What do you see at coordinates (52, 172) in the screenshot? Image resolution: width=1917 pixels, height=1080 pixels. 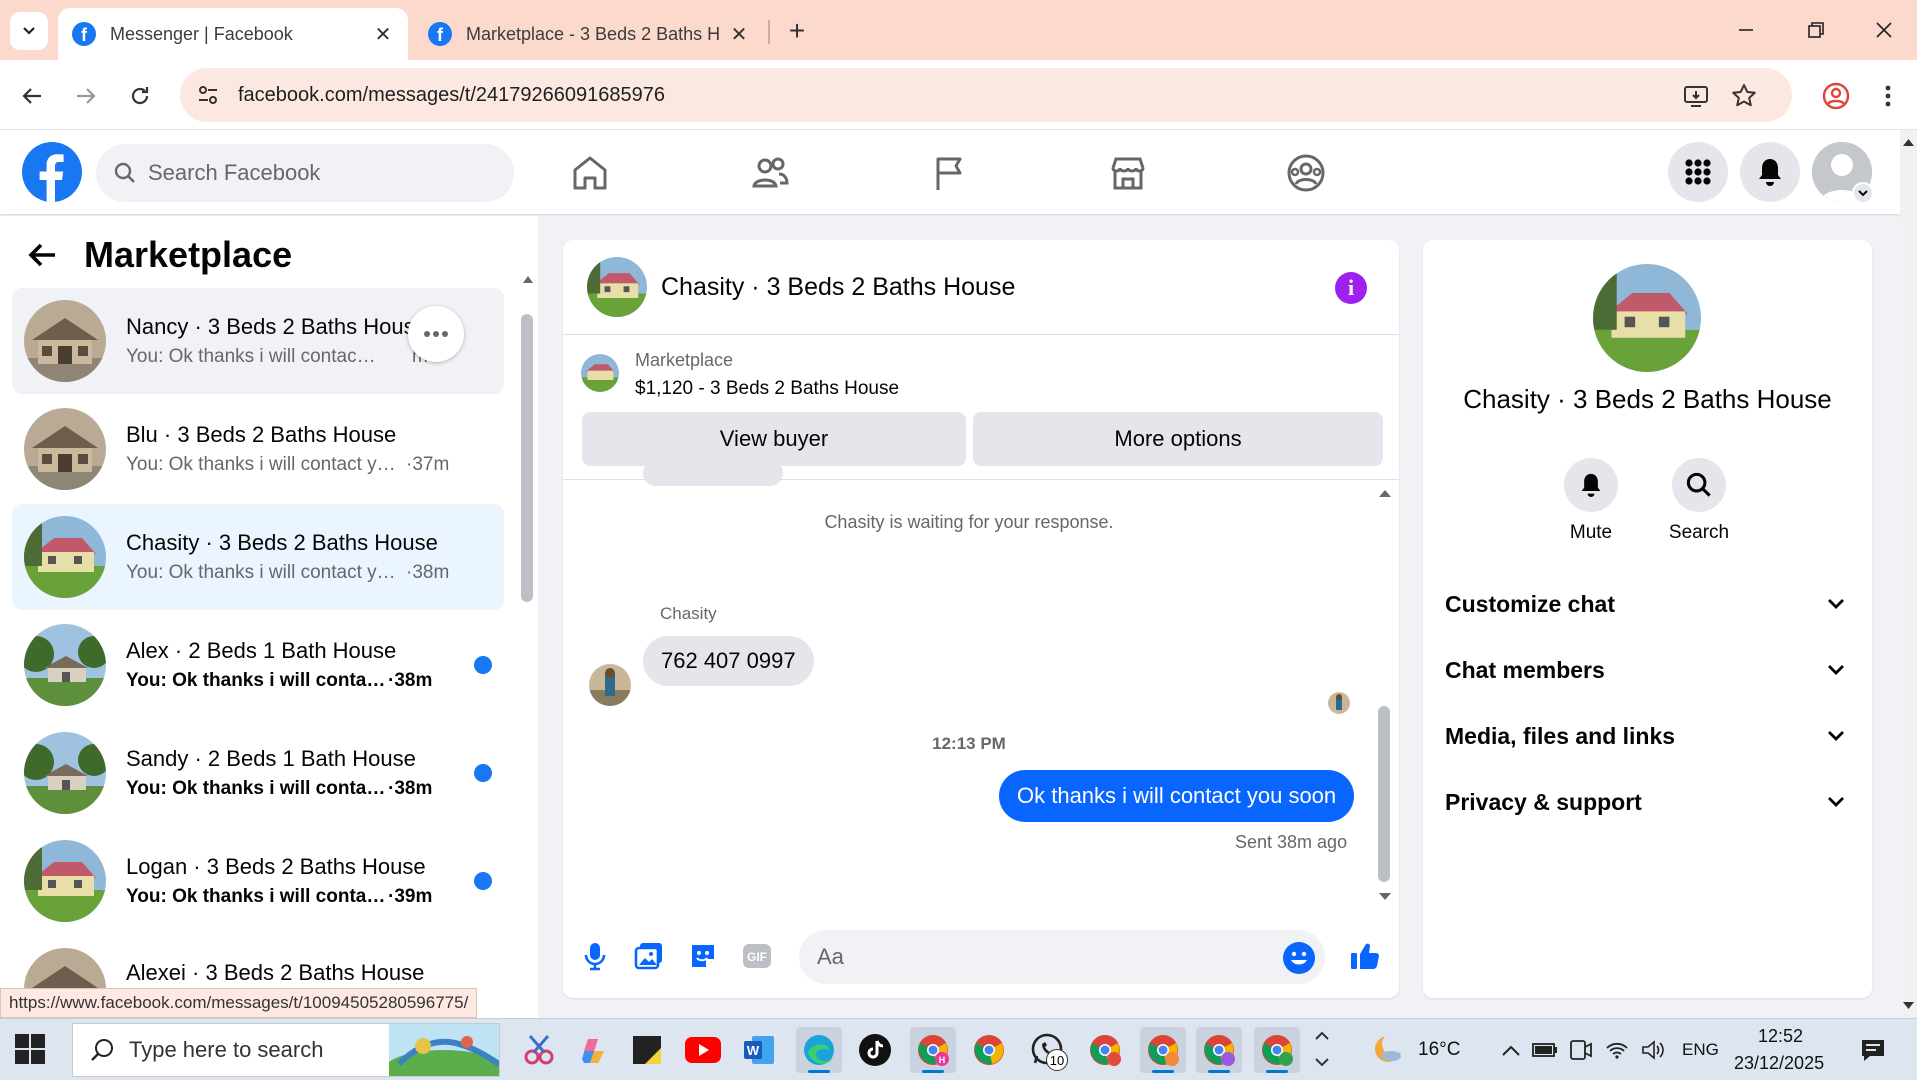 I see `facebook-logo-icon` at bounding box center [52, 172].